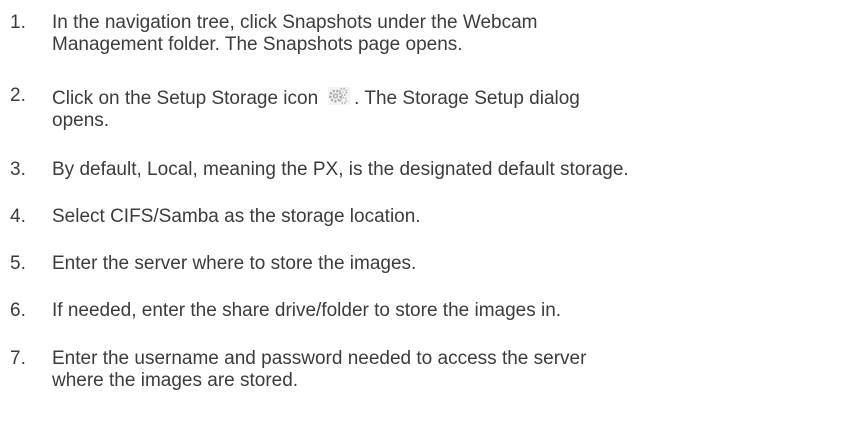  I want to click on step-number: 7., so click(18, 358).